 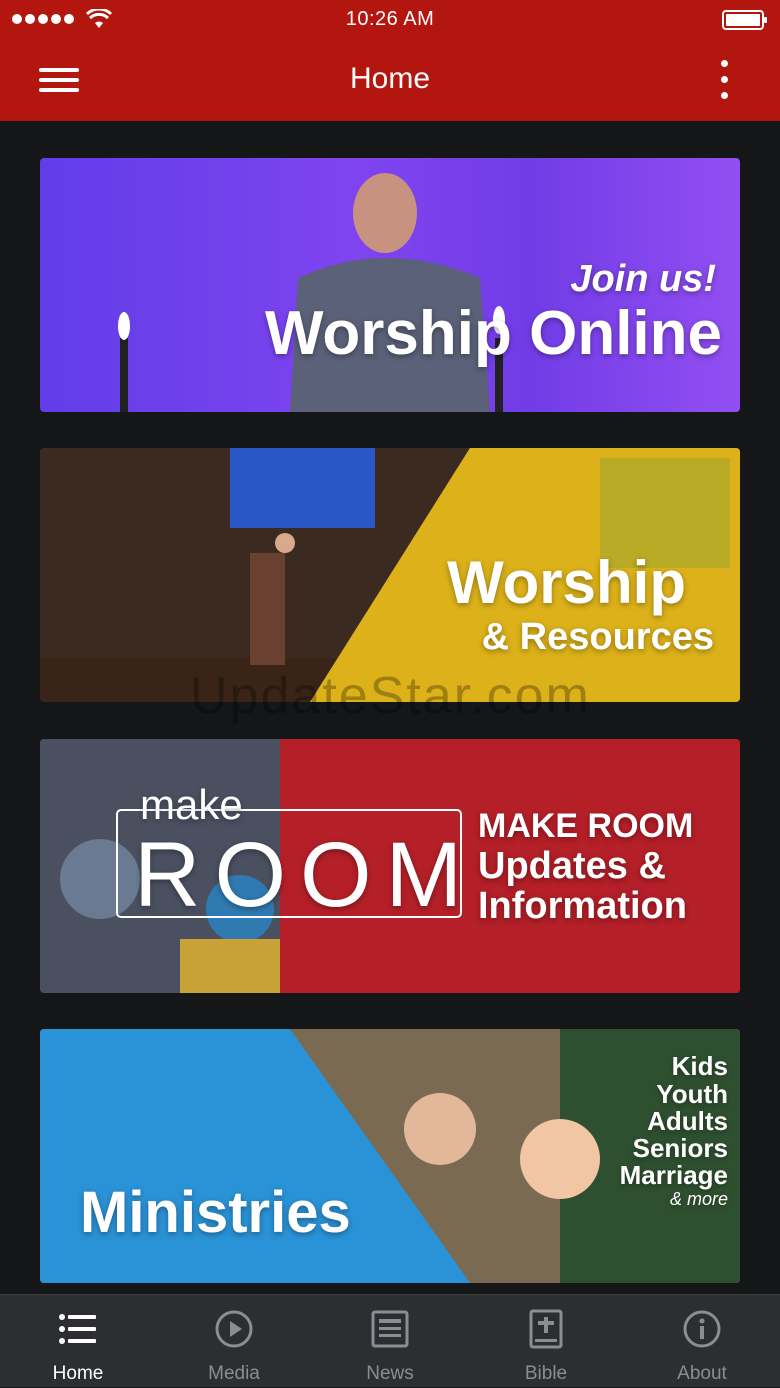 What do you see at coordinates (744, 20) in the screenshot?
I see `battery-icon` at bounding box center [744, 20].